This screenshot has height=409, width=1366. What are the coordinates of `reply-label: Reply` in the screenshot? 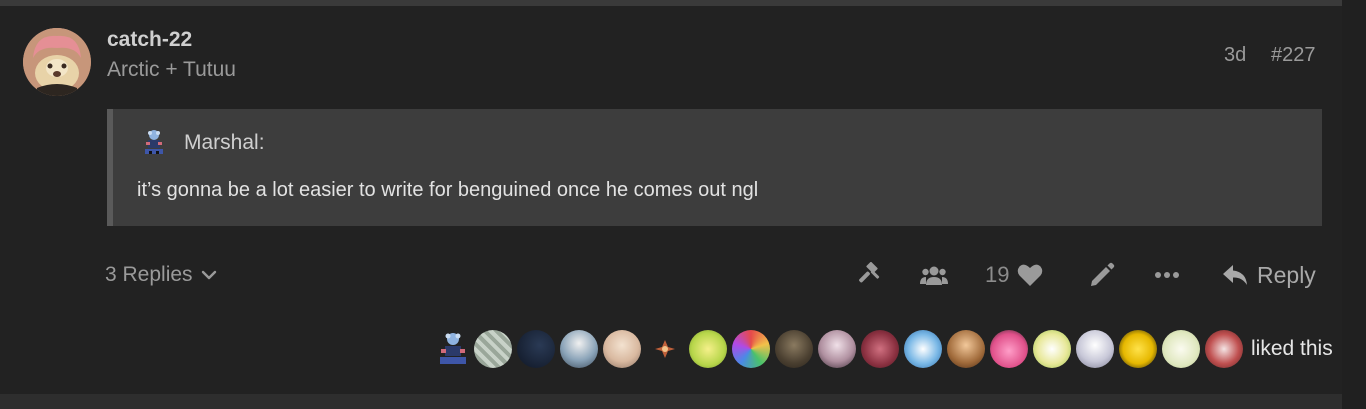 It's located at (1286, 274).